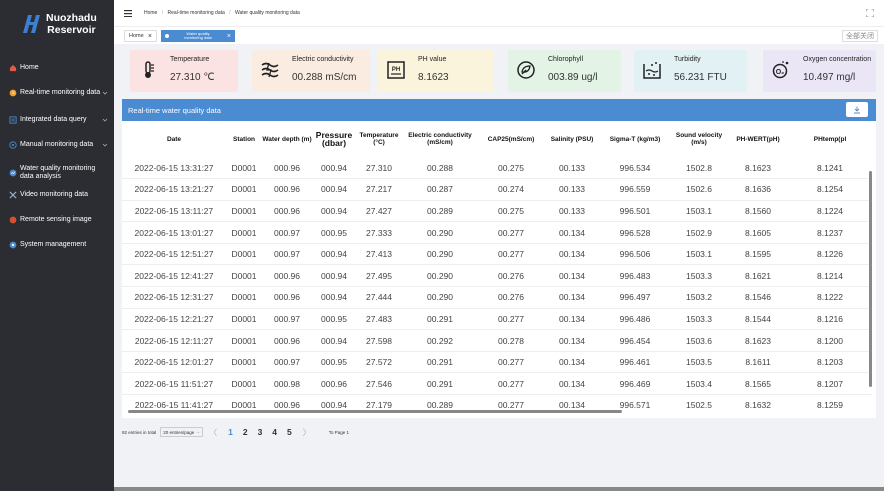 The width and height of the screenshot is (884, 491). Describe the element at coordinates (511, 232) in the screenshot. I see `table-cell: 00.277` at that location.